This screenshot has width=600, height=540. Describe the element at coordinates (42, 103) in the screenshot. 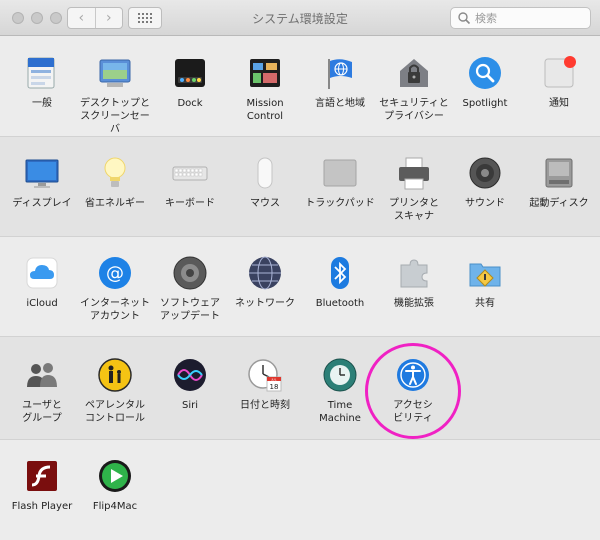

I see `pref-label: 一般` at that location.